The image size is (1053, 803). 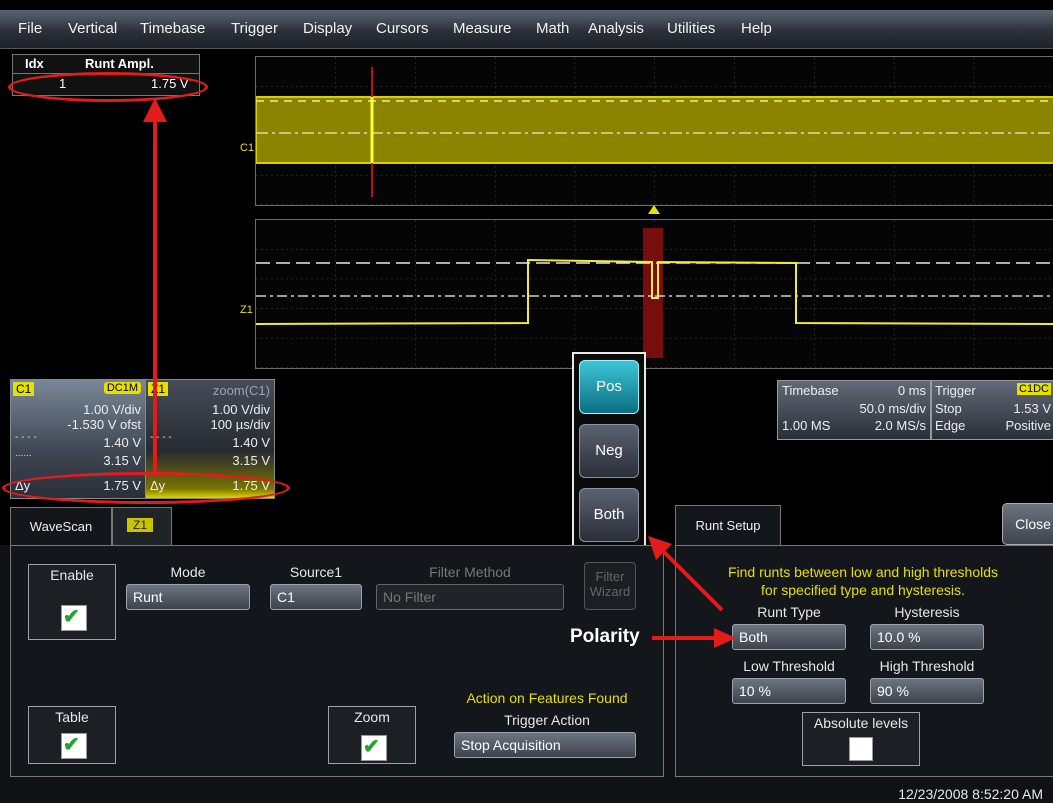 What do you see at coordinates (810, 390) in the screenshot?
I see `timebase-title: Timebase` at bounding box center [810, 390].